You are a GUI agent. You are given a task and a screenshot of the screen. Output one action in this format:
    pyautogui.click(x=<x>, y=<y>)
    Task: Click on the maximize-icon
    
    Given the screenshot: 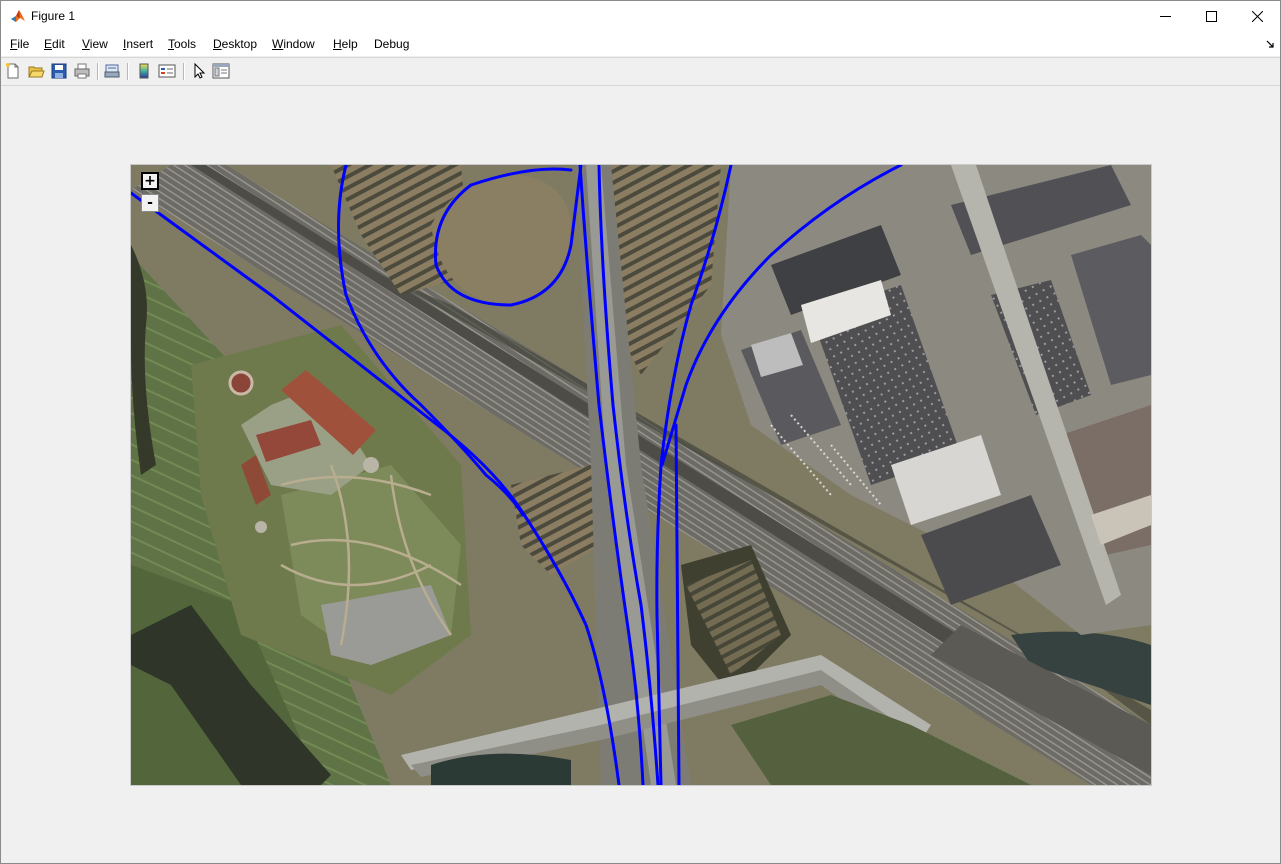 What is the action you would take?
    pyautogui.click(x=1211, y=16)
    